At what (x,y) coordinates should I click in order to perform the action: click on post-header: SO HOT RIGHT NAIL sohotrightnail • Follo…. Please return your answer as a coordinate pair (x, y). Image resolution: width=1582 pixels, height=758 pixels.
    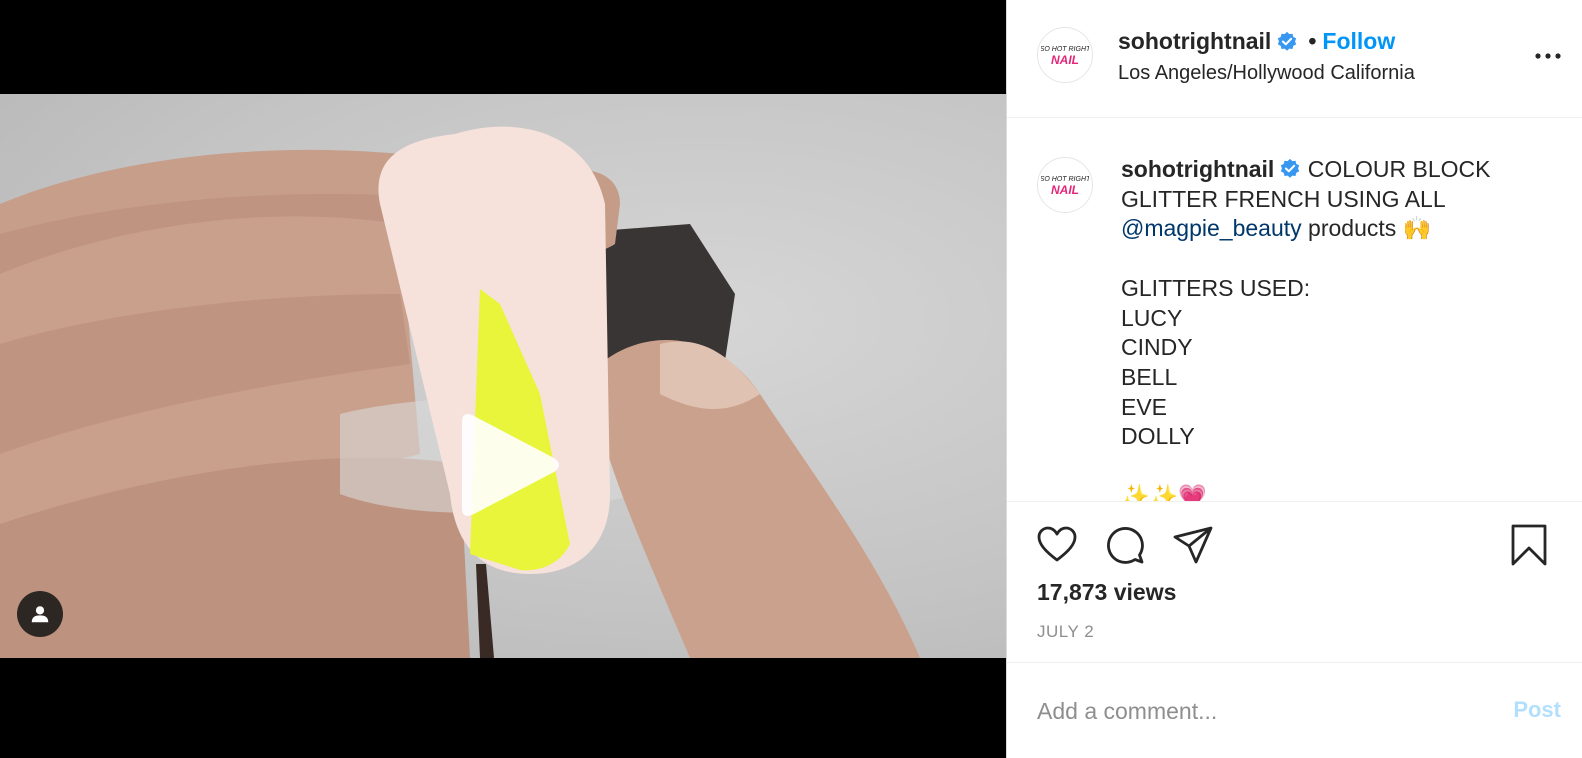
    Looking at the image, I should click on (1294, 59).